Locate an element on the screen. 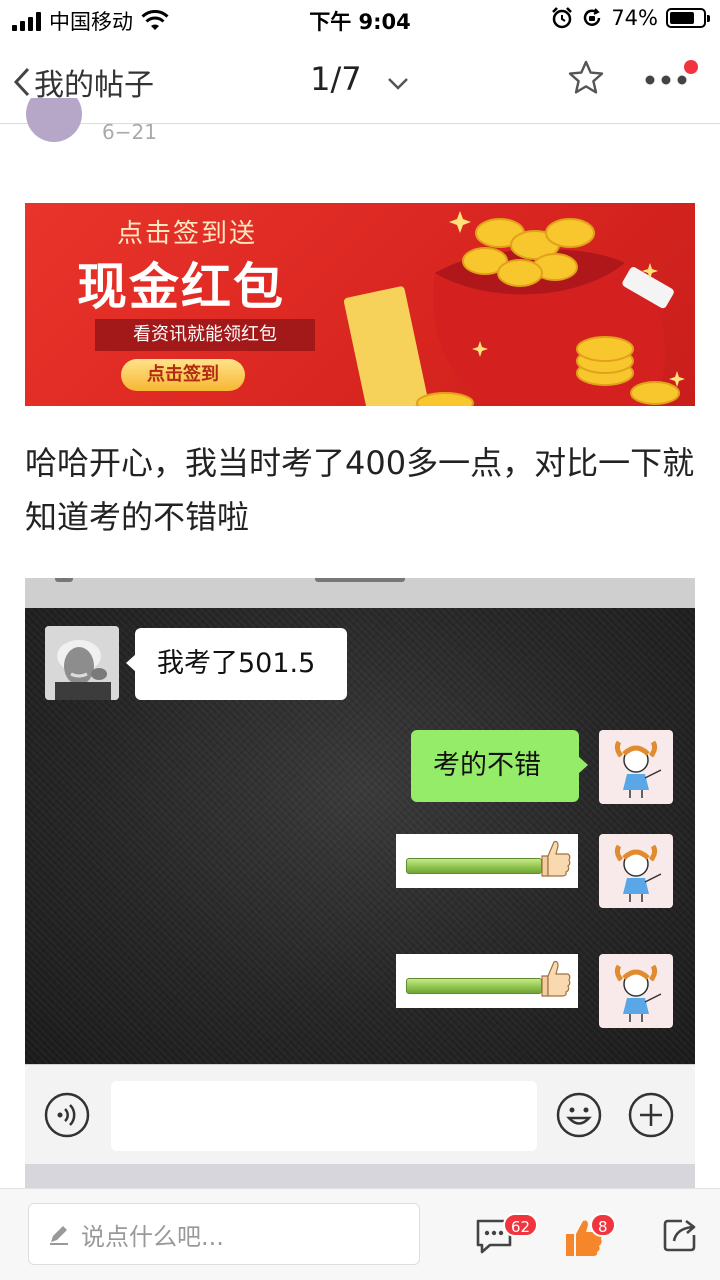 The width and height of the screenshot is (720, 1280). bottom-action-bar: 说点什么吧... 62 8 is located at coordinates (360, 1234).